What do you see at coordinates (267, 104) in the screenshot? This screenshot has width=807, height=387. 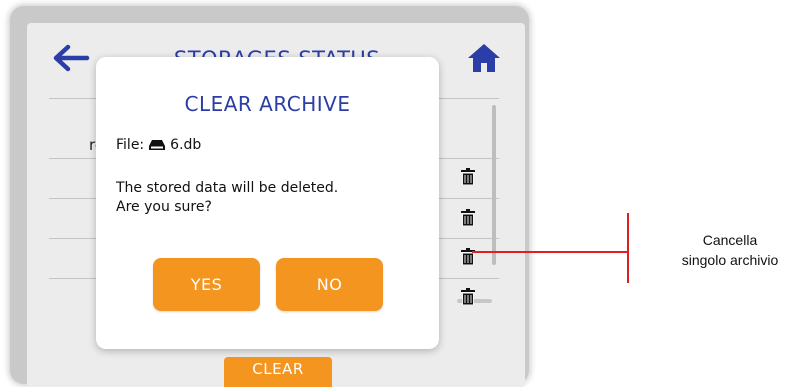 I see `dialog-title: CLEAR ARCHIVE` at bounding box center [267, 104].